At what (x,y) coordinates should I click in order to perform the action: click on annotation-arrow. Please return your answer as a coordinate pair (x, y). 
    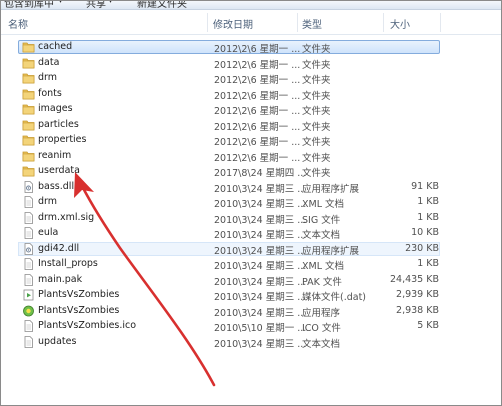
    Looking at the image, I should click on (145, 279).